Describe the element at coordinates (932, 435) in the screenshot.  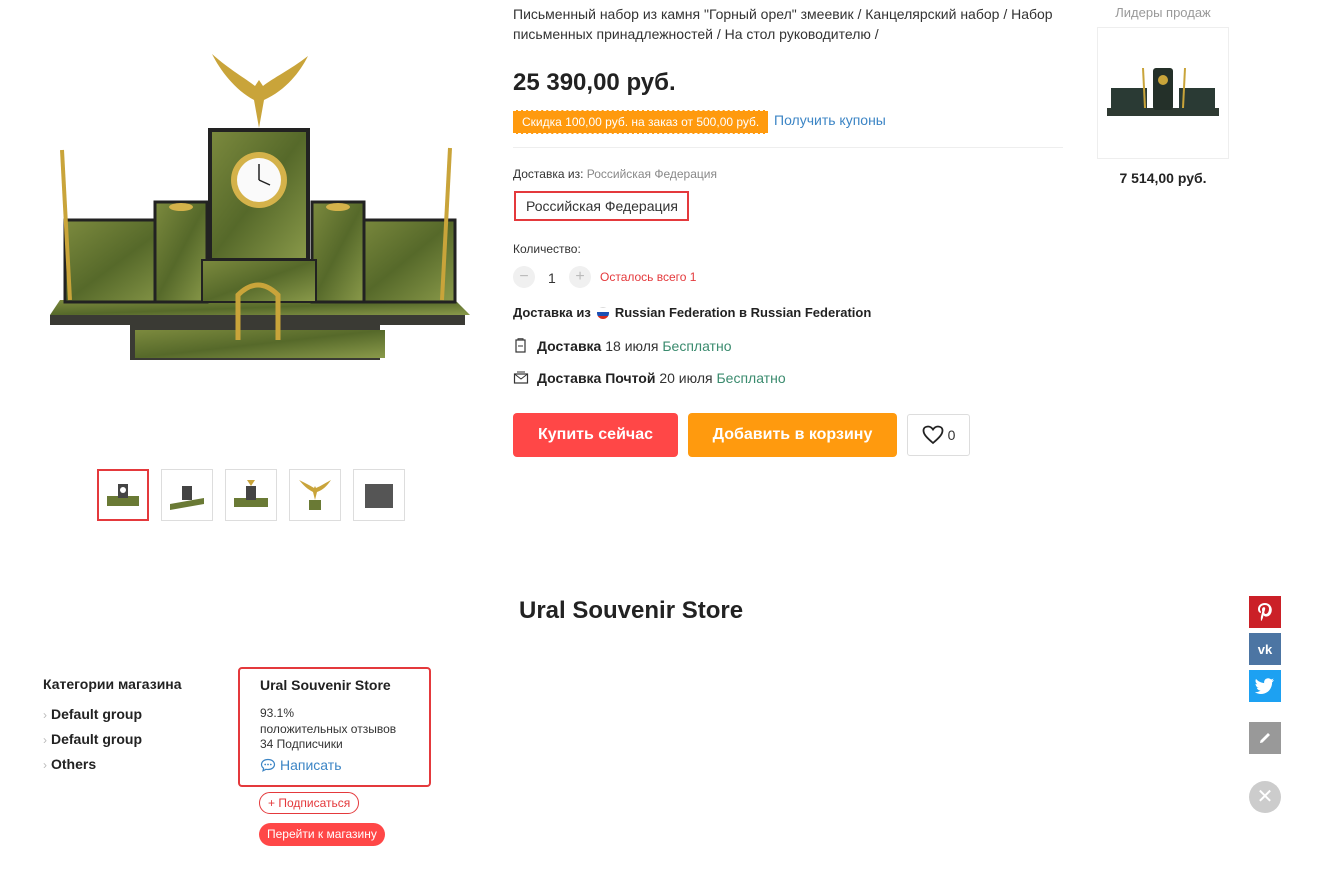
I see `heart-icon` at that location.